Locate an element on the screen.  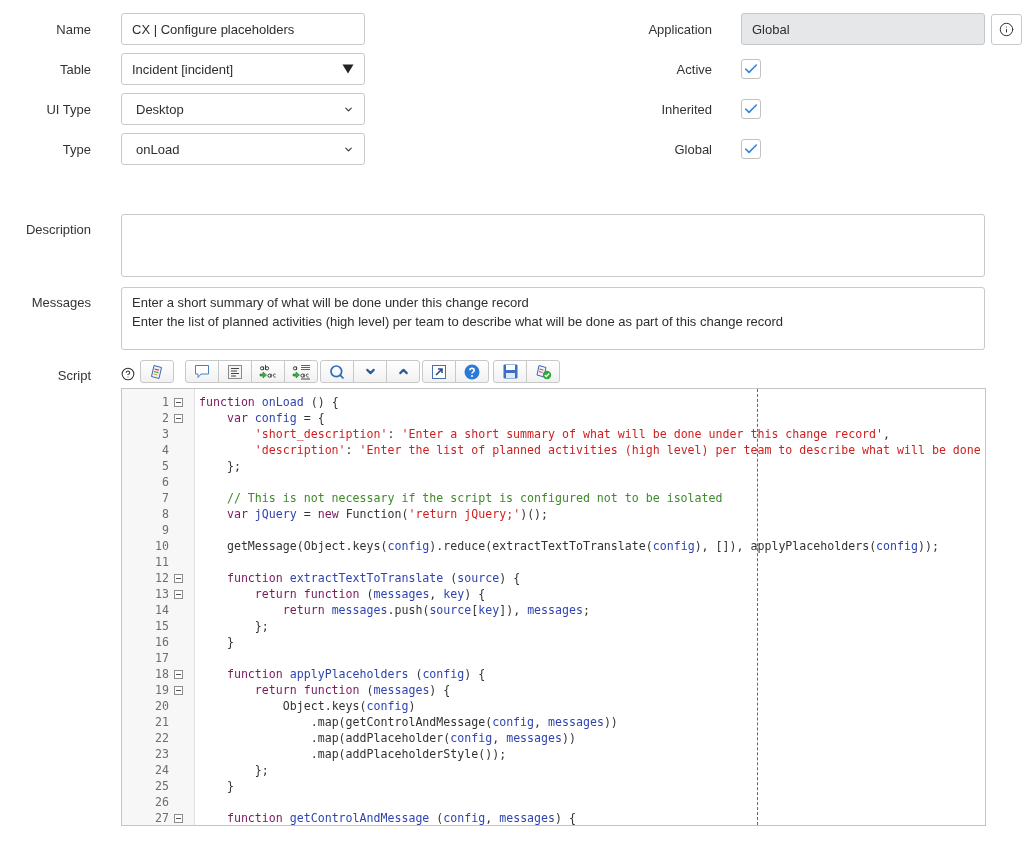
line-number: 4 is located at coordinates (165, 450).